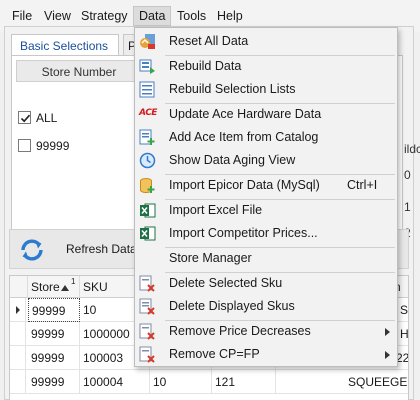 Image resolution: width=420 pixels, height=400 pixels. Describe the element at coordinates (407, 207) in the screenshot. I see `peek-text-3: 1` at that location.